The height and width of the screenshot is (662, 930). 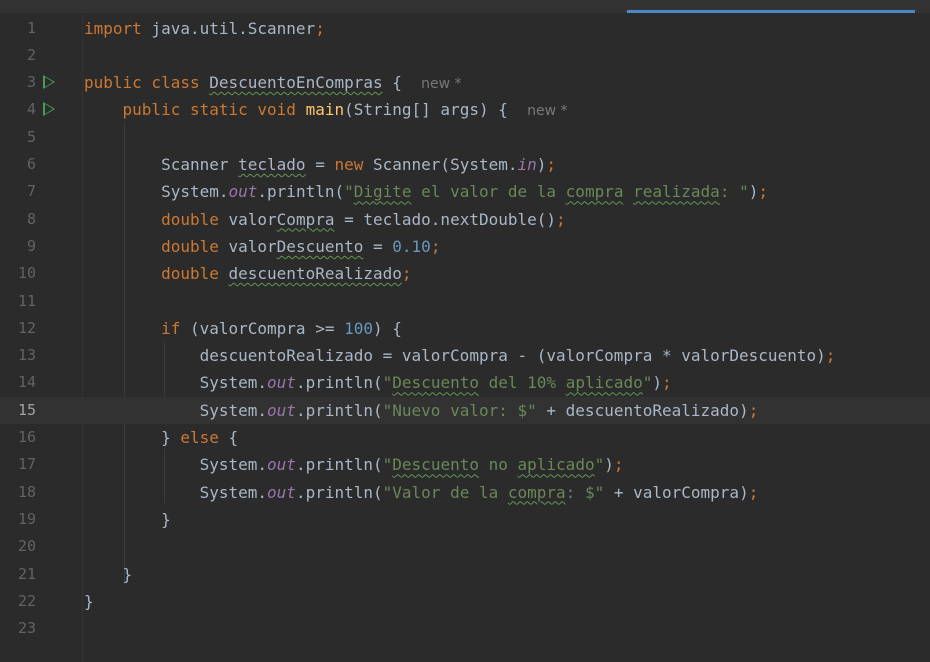 What do you see at coordinates (465, 55) in the screenshot?
I see `code-line: 2` at bounding box center [465, 55].